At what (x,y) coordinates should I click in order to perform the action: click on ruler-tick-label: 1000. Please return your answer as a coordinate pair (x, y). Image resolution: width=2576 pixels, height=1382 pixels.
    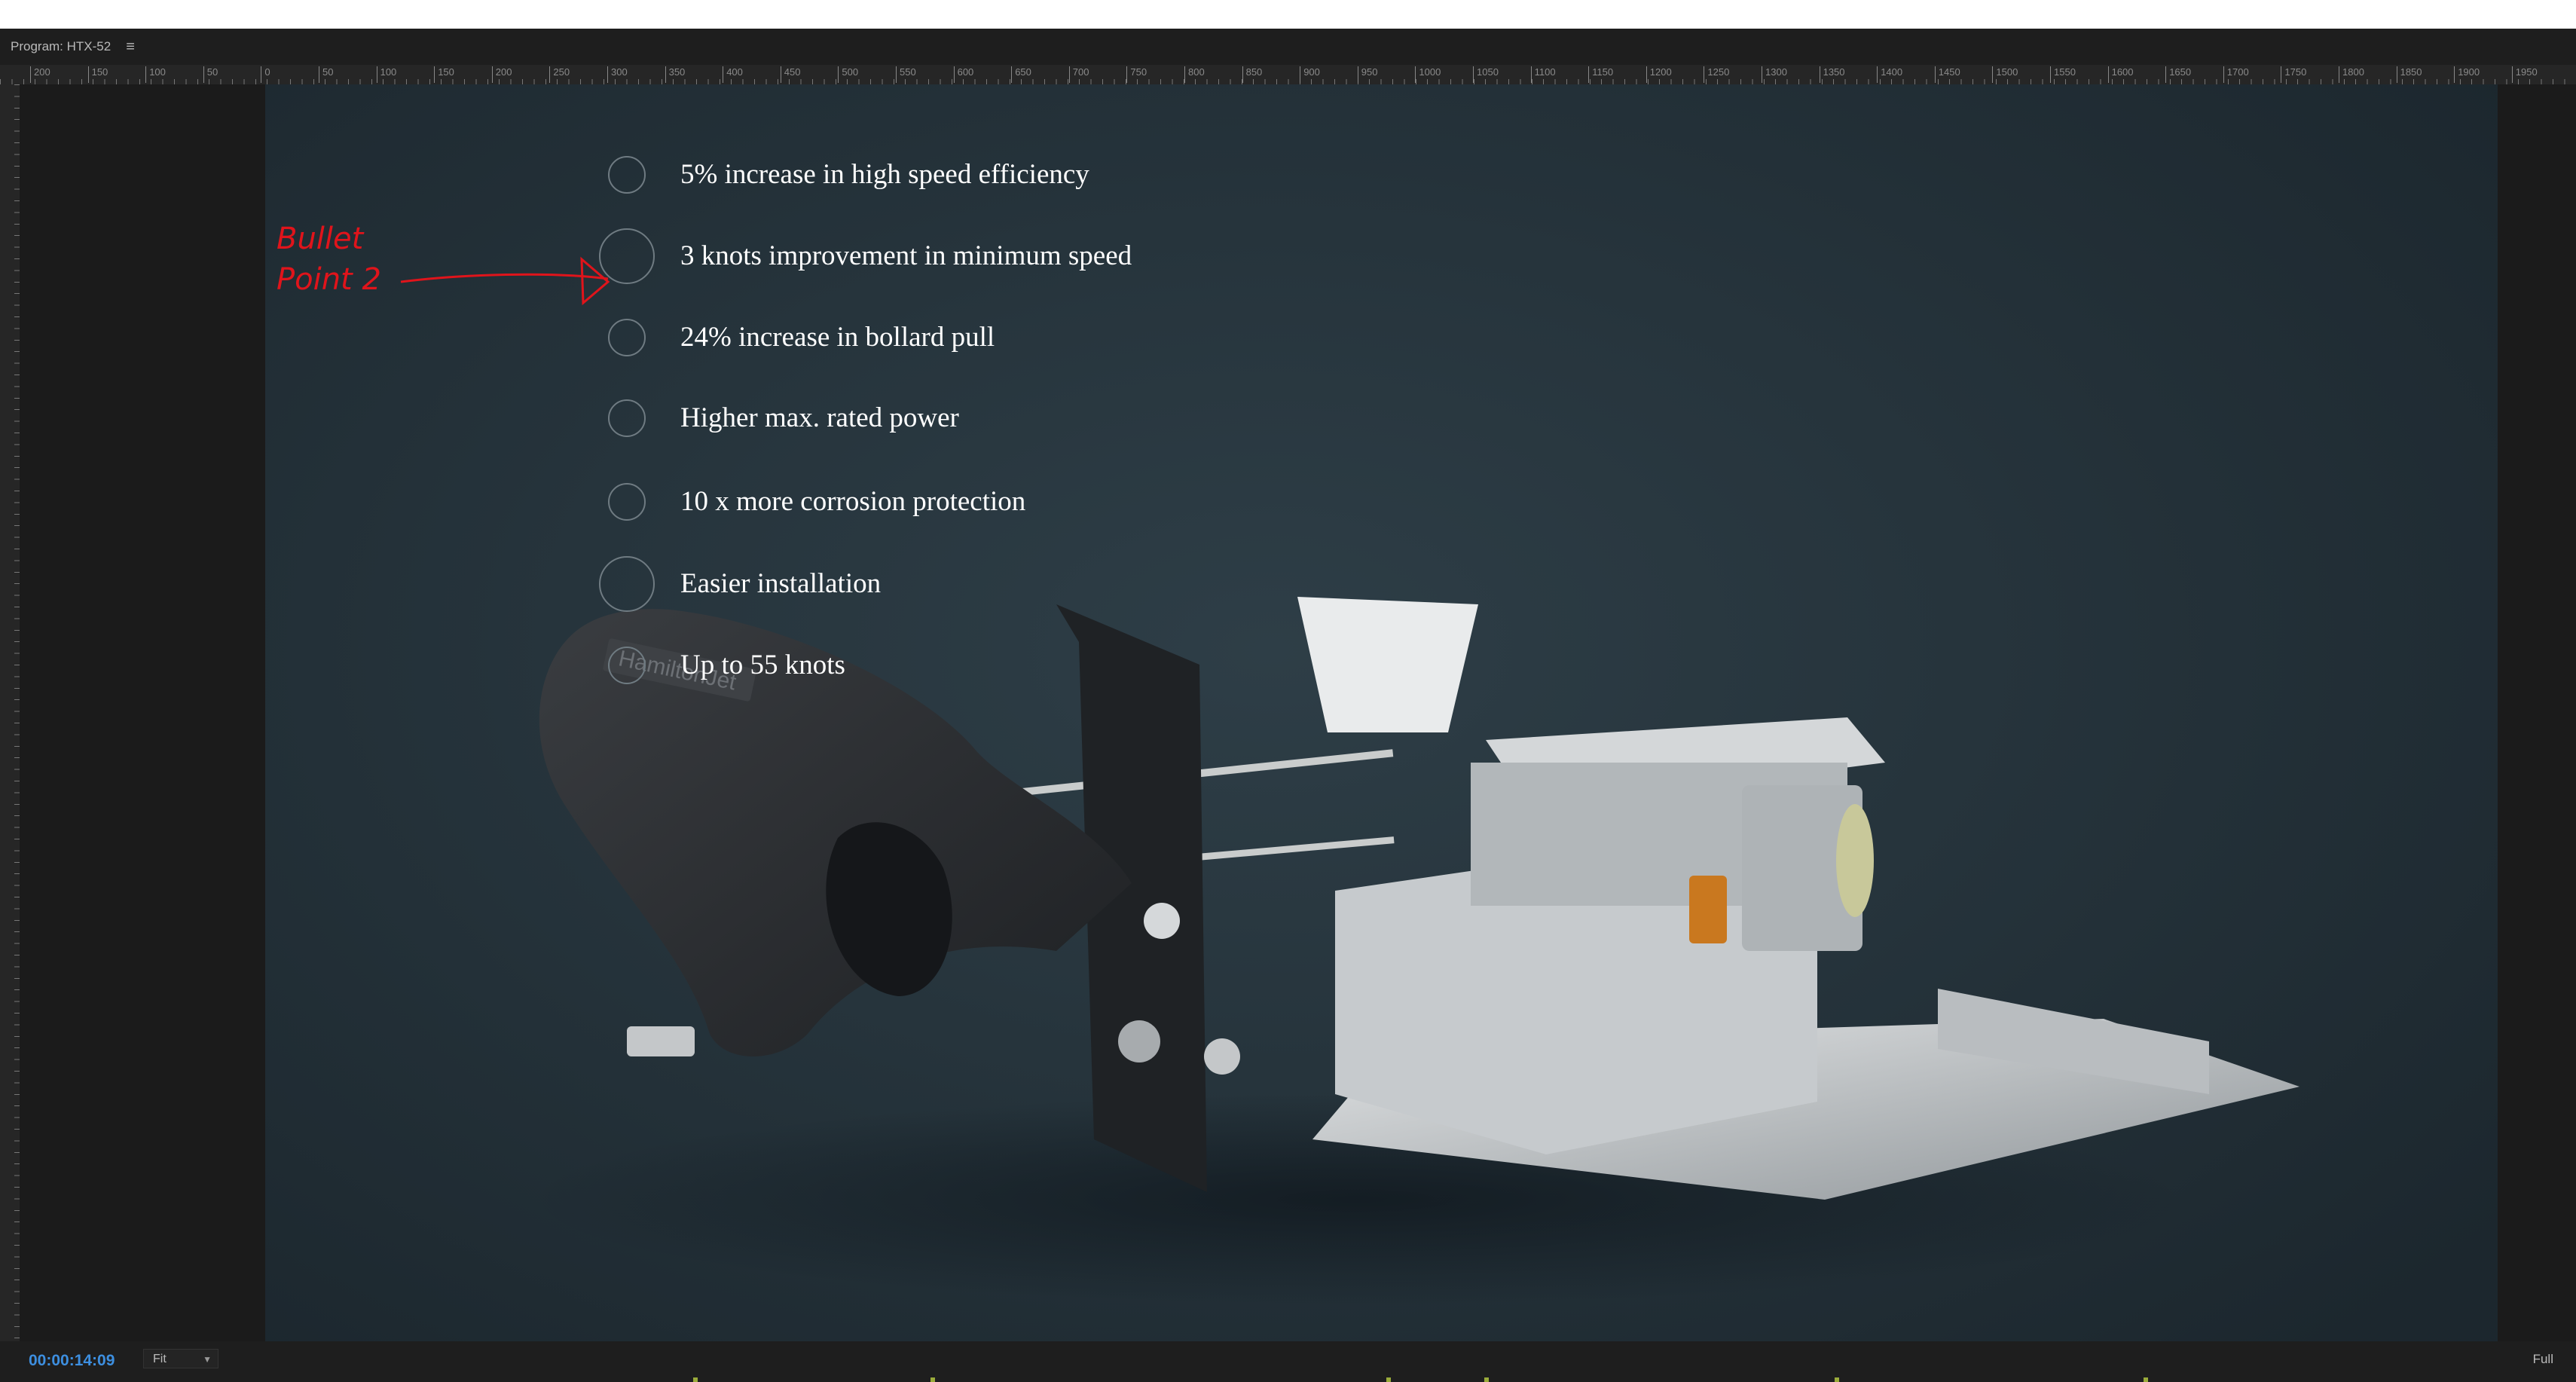
    Looking at the image, I should click on (1428, 74).